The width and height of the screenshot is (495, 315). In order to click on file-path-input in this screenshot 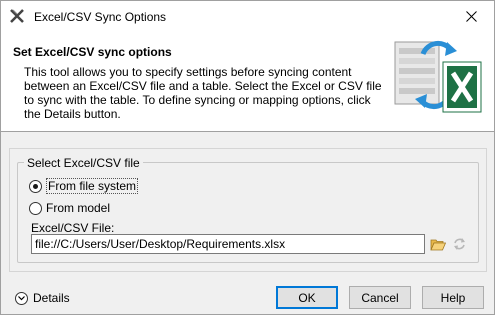, I will do `click(228, 244)`.